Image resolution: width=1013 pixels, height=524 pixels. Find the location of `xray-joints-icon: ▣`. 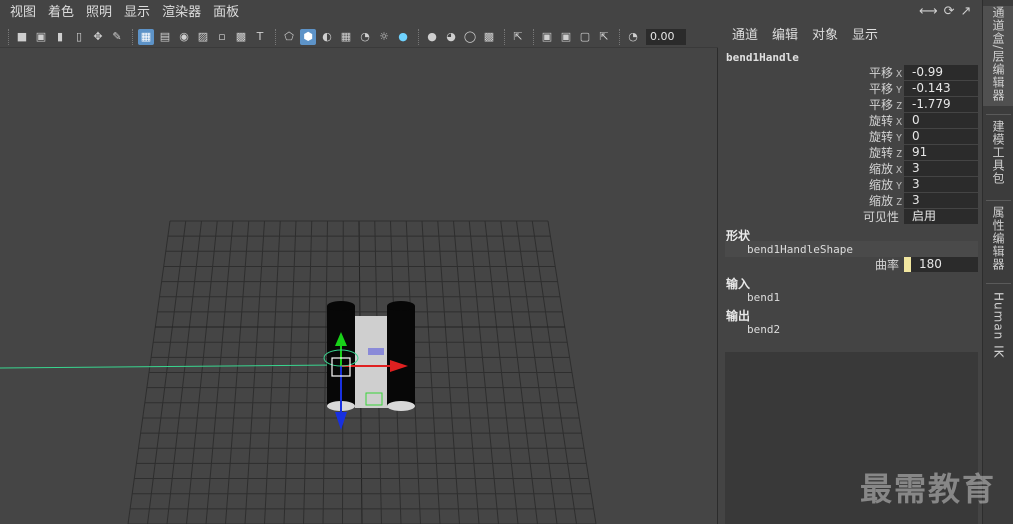

xray-joints-icon: ▣ is located at coordinates (566, 37).